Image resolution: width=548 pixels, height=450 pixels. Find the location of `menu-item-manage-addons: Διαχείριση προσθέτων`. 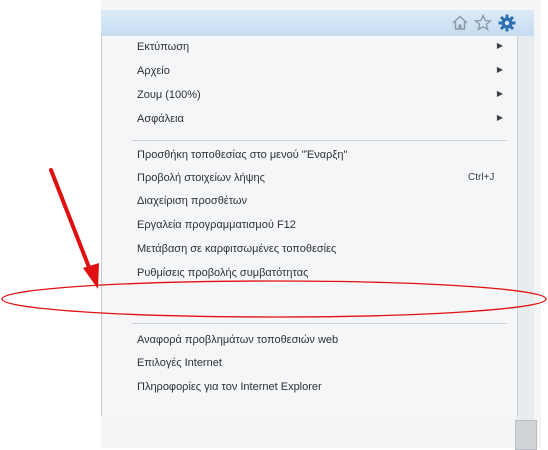

menu-item-manage-addons: Διαχείριση προσθέτων is located at coordinates (308, 203).